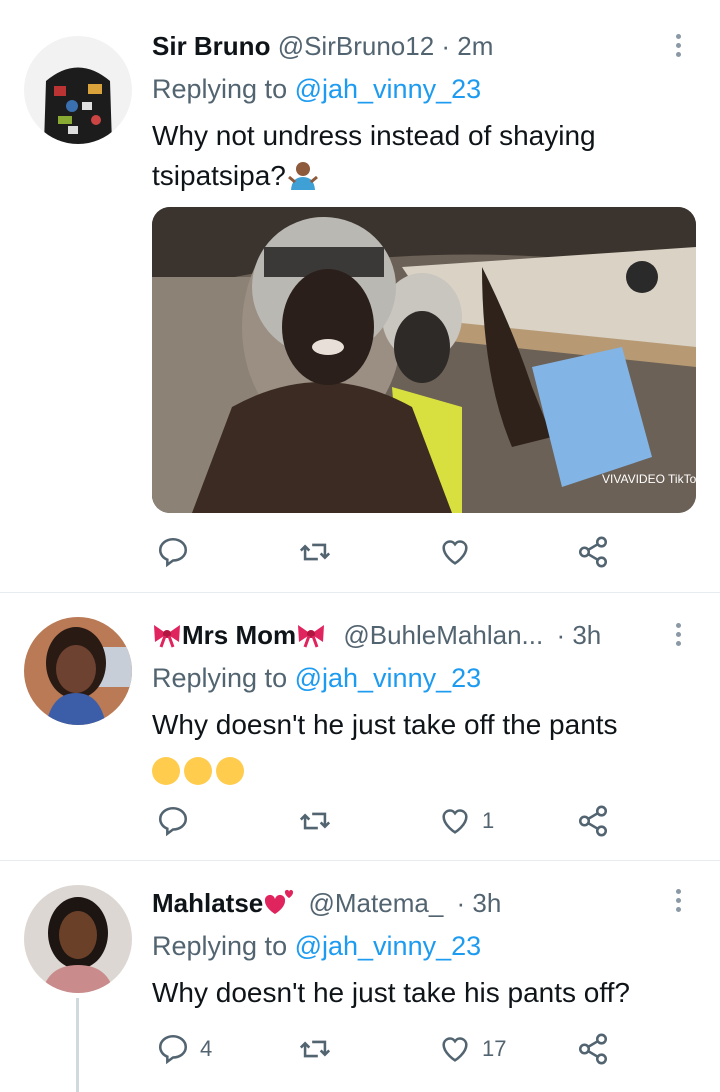 This screenshot has height=1092, width=720. I want to click on action-bar: 4 17, so click(392, 1049).